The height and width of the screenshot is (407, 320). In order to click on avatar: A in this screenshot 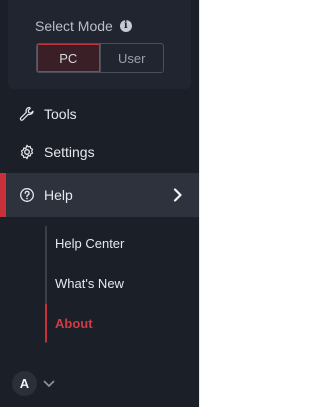, I will do `click(24, 383)`.